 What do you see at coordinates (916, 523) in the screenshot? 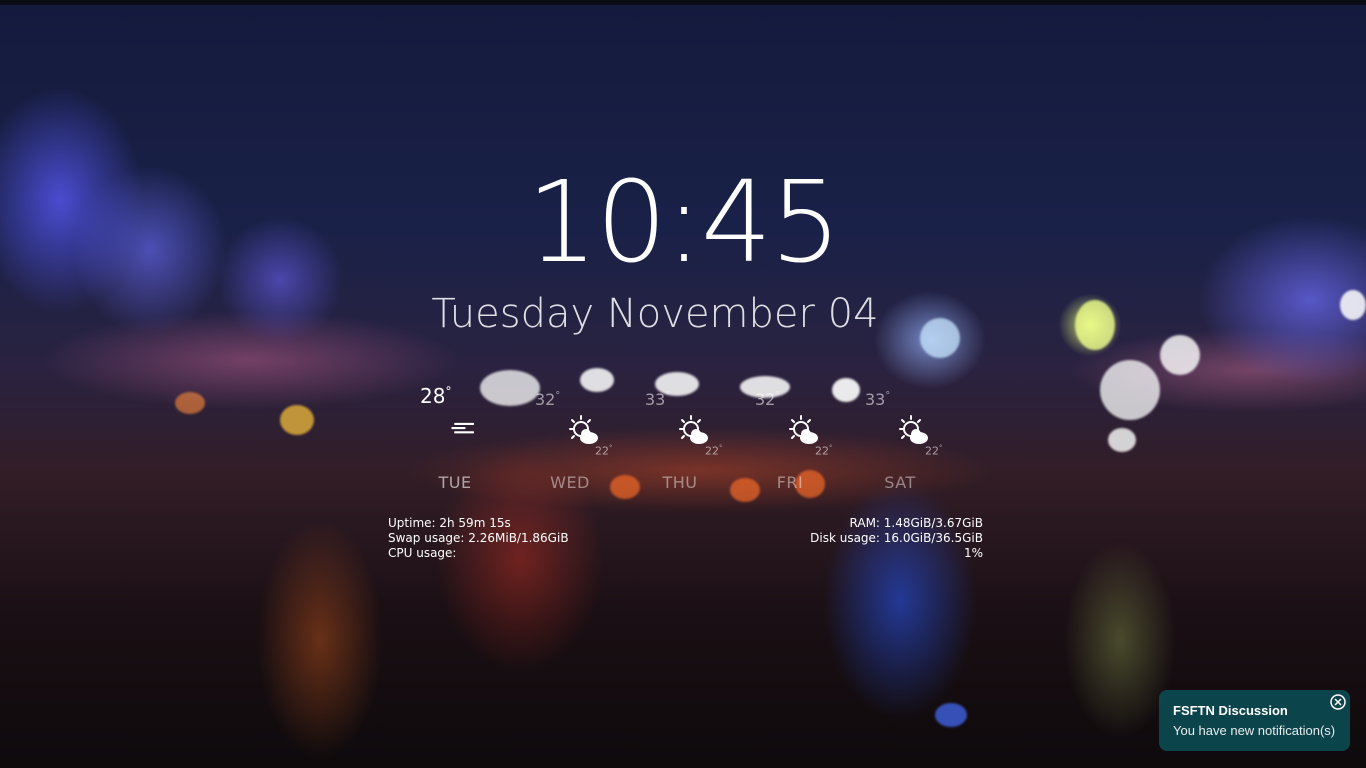
I see `ram-usage-text: RAM: 1.48GiB/3.67GiB` at bounding box center [916, 523].